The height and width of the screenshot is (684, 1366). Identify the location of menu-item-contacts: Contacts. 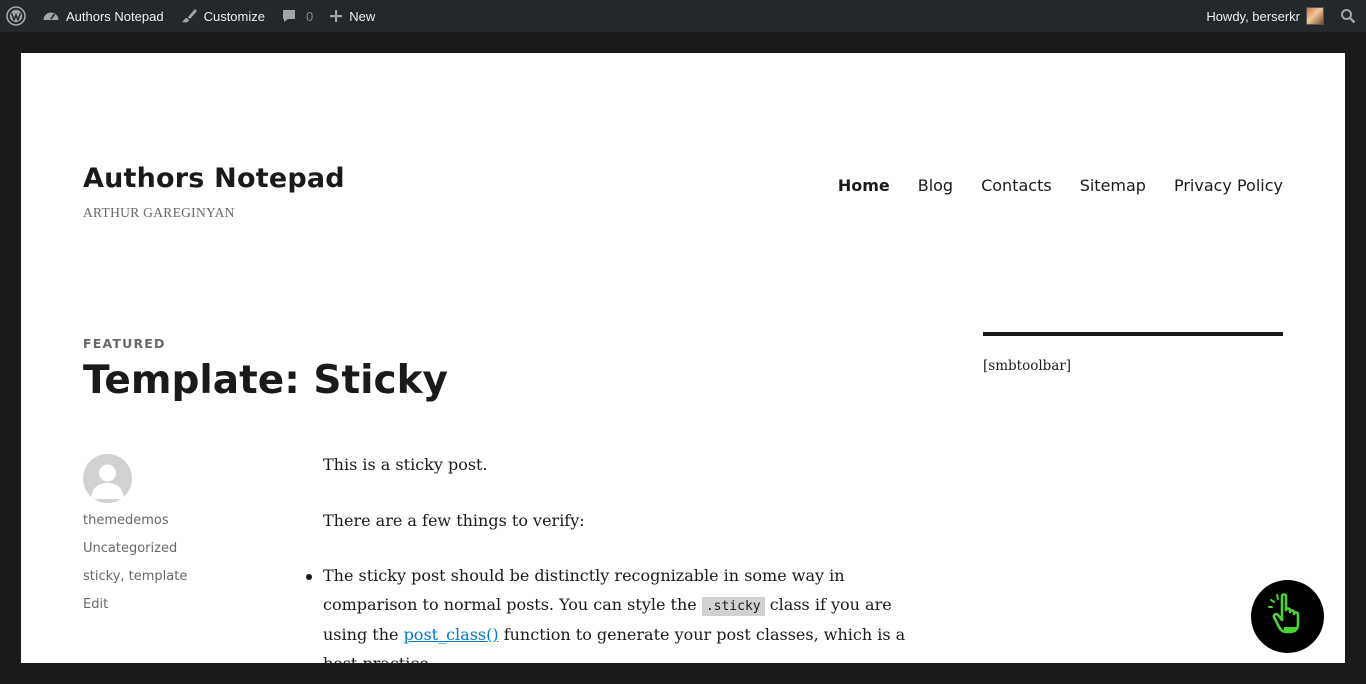
(1016, 185).